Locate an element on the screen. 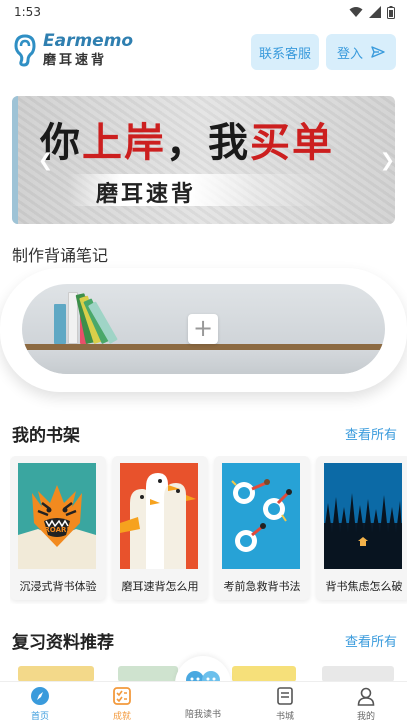 The image size is (407, 723). login-button: 登入 is located at coordinates (361, 52).